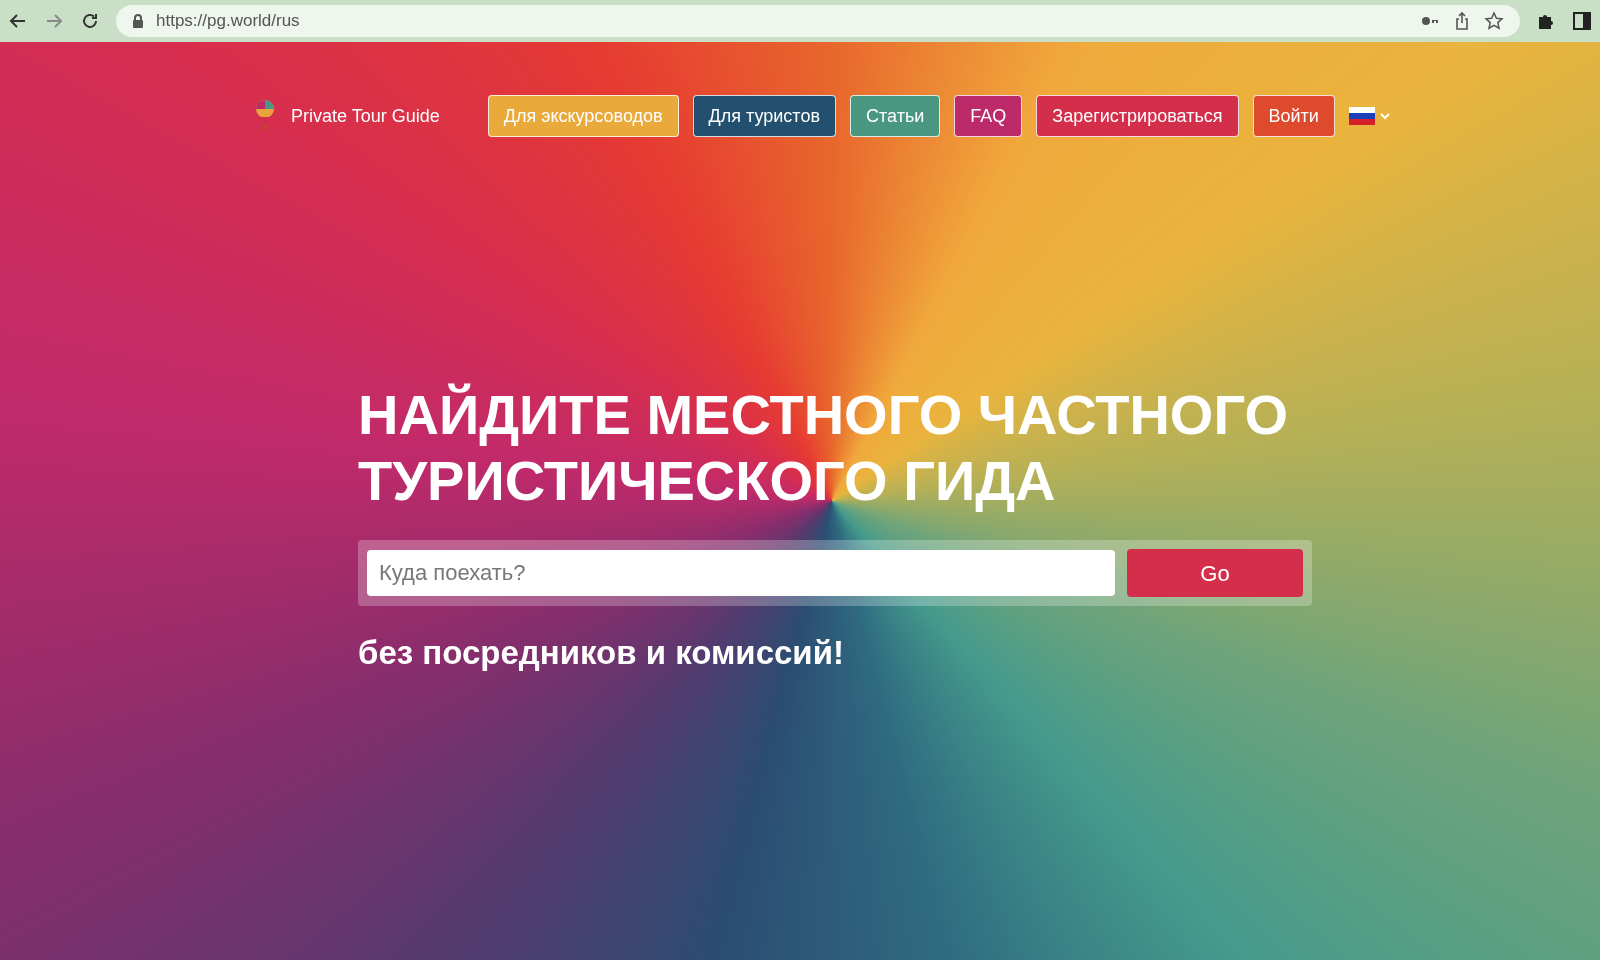  Describe the element at coordinates (365, 116) in the screenshot. I see `logo-text: Private Tour Guide` at that location.